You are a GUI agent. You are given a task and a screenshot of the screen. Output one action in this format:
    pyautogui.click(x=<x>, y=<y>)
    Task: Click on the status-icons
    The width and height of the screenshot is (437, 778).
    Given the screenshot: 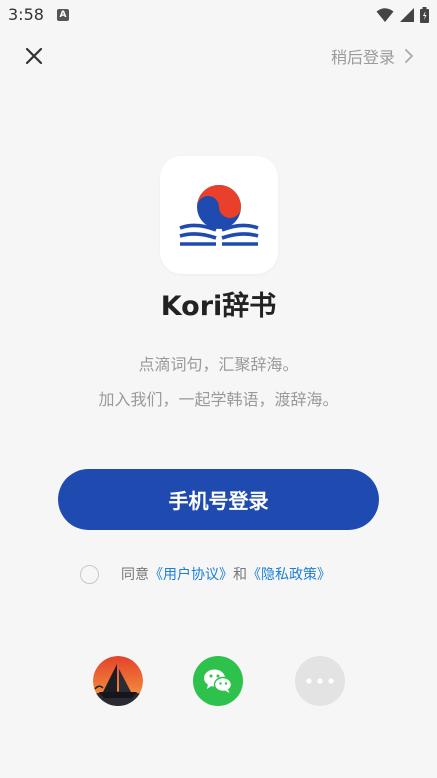 What is the action you would take?
    pyautogui.click(x=402, y=15)
    